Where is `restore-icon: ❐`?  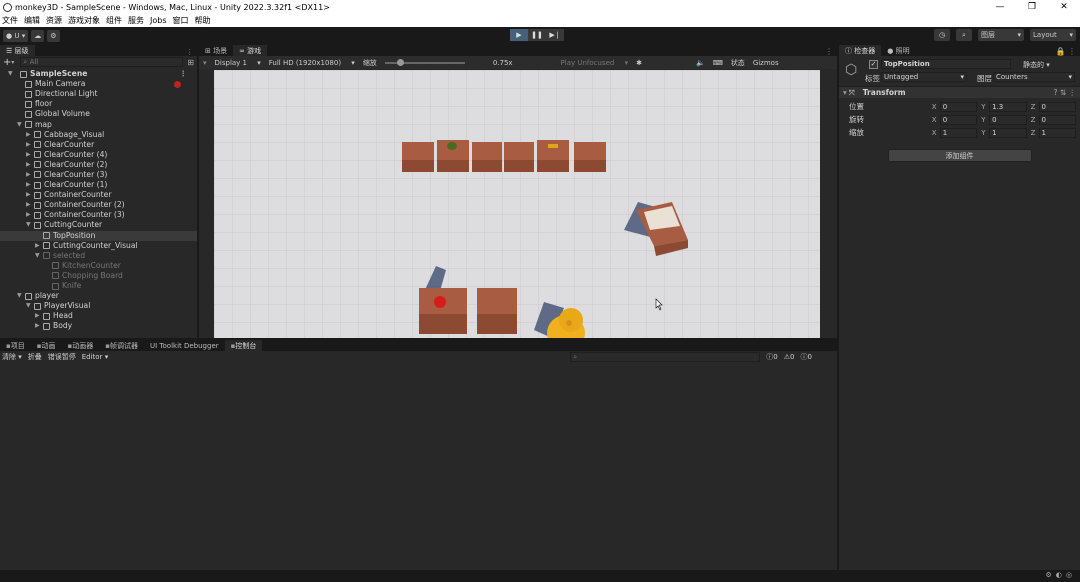 restore-icon: ❐ is located at coordinates (1032, 7).